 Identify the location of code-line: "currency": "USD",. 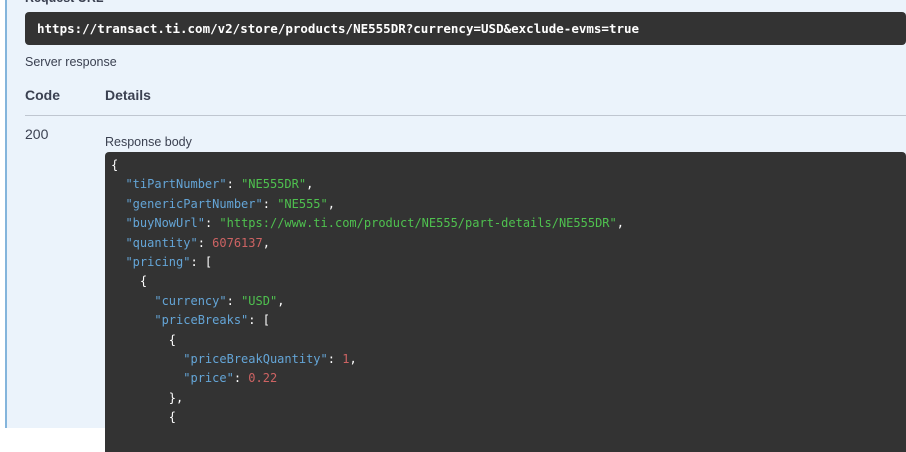
(219, 300).